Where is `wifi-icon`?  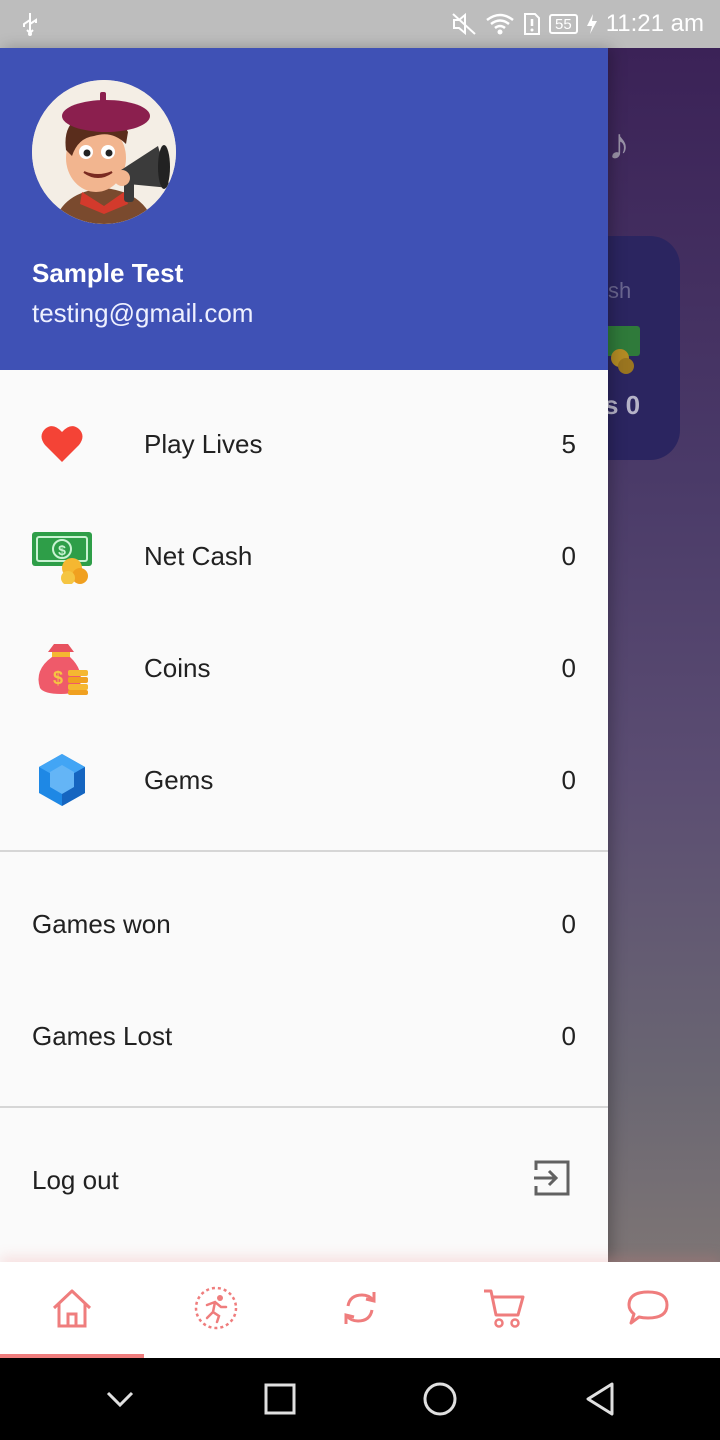
wifi-icon is located at coordinates (500, 24).